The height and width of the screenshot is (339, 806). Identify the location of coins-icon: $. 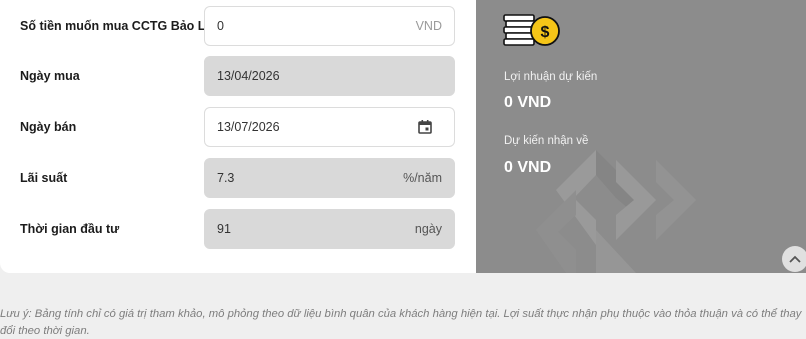
(531, 30).